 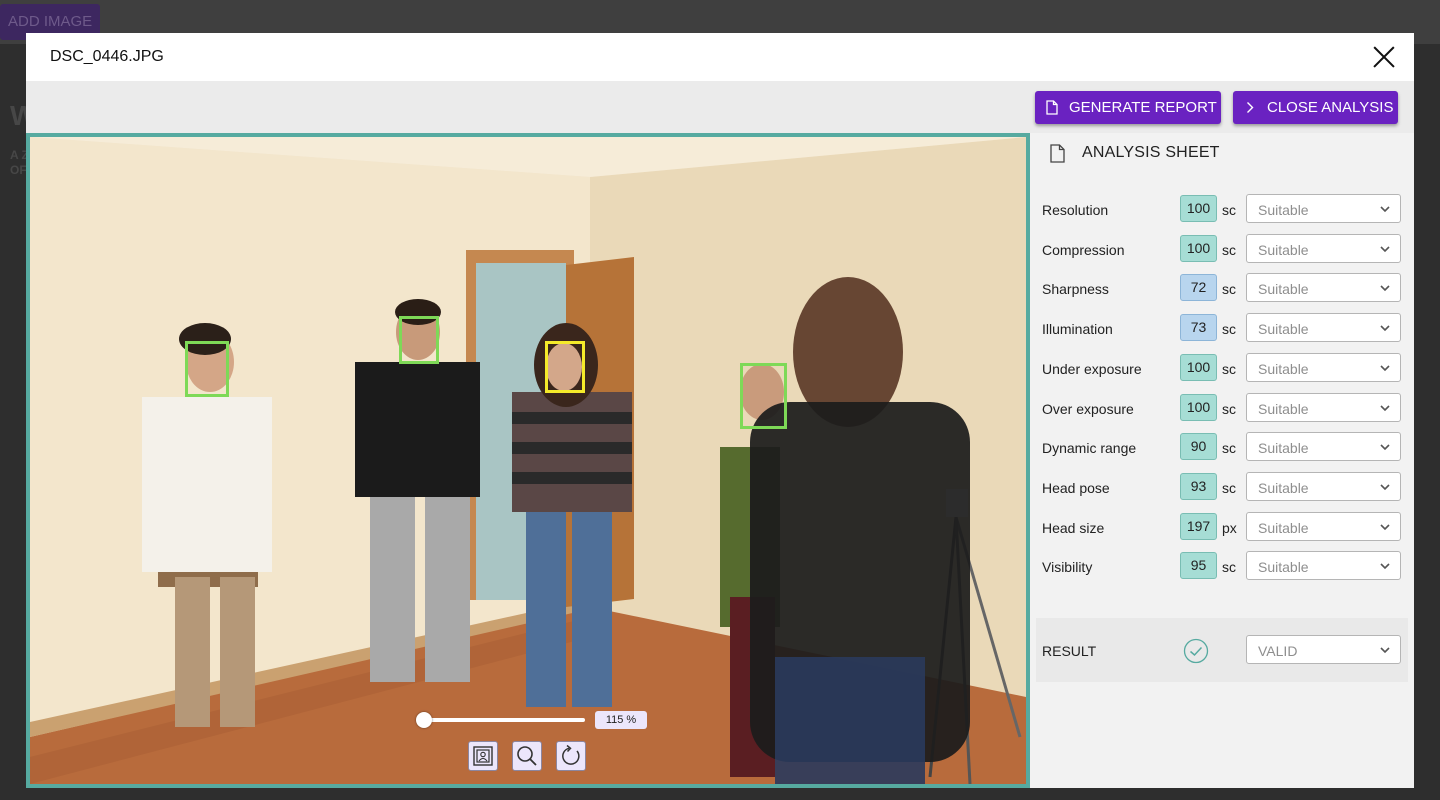 I want to click on metric-score: 73, so click(x=1198, y=327).